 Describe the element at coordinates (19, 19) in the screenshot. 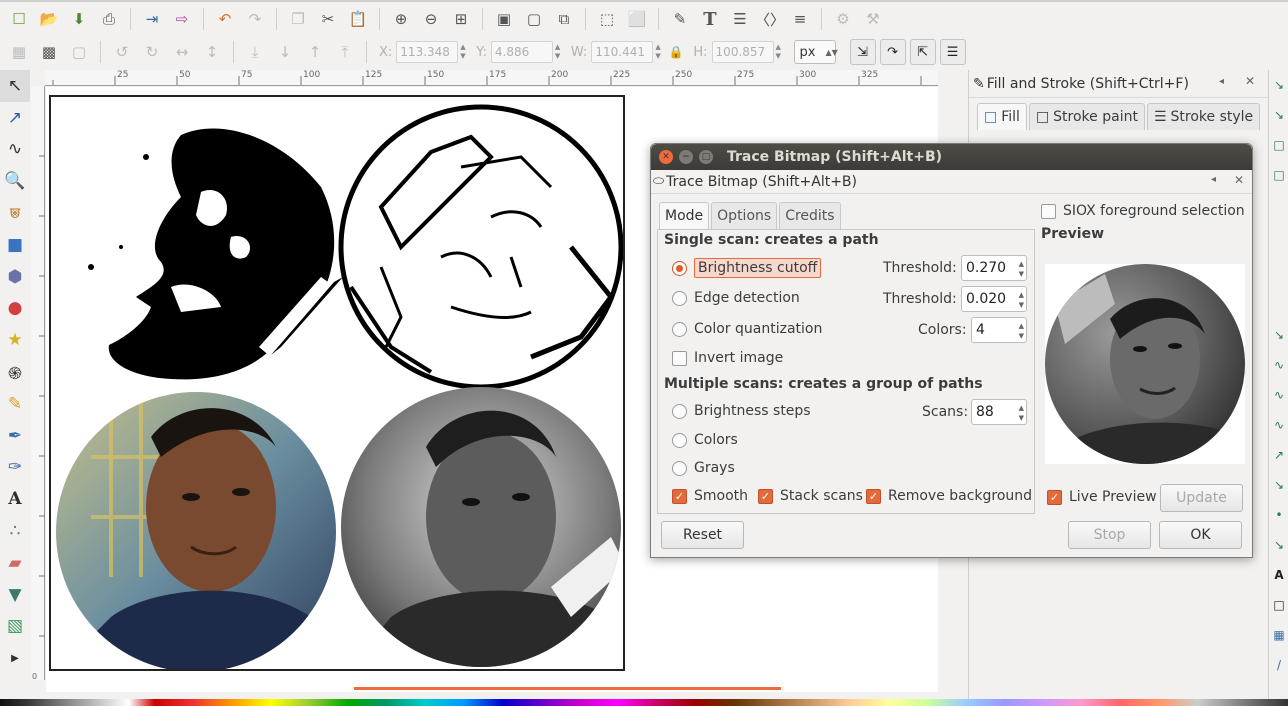

I see `new-document-icon: ☐` at that location.